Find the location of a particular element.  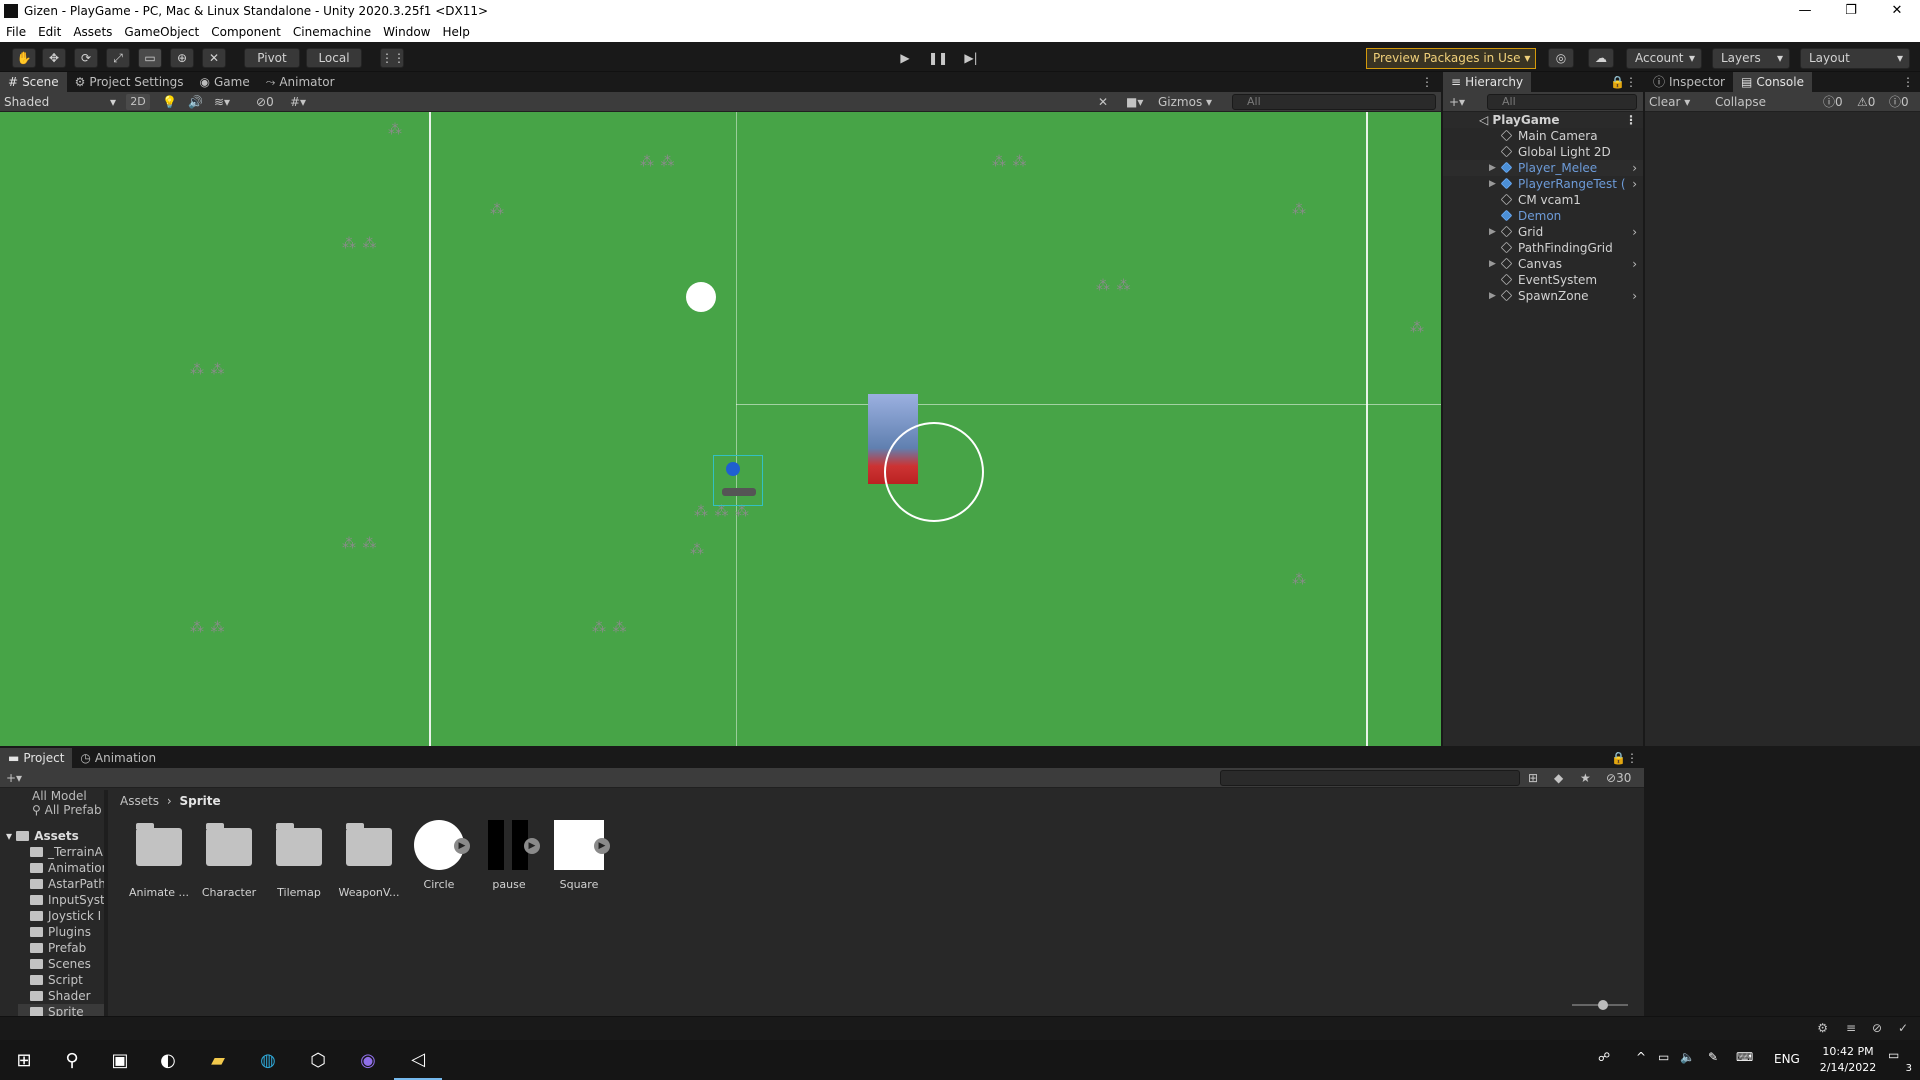

network-tray-icon: ▭ is located at coordinates (1663, 1057).